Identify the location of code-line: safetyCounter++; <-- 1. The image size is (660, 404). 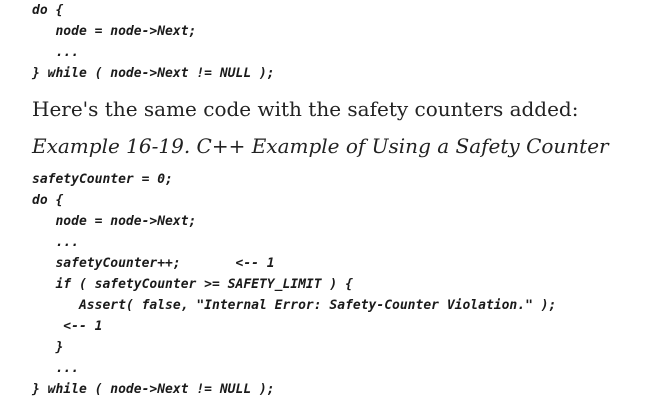
(153, 263).